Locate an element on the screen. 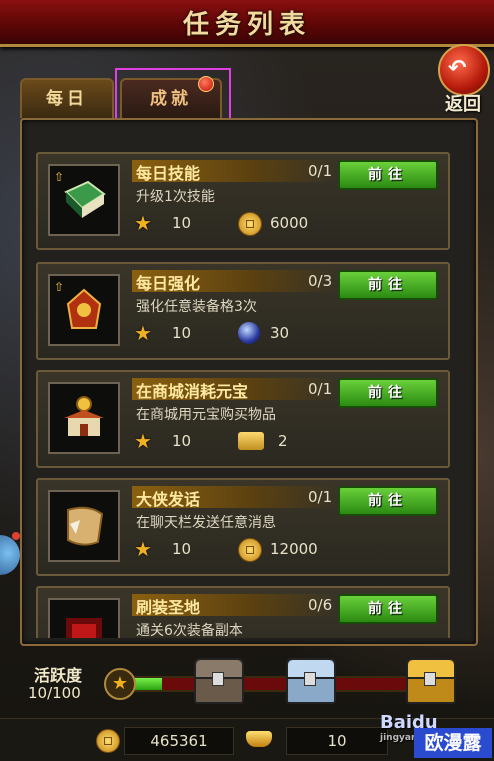 Image resolution: width=494 pixels, height=761 pixels. task-item: 在商城消耗元宝 0/1 在商城用元宝购买物品 ★ 10 2 前往 is located at coordinates (243, 419).